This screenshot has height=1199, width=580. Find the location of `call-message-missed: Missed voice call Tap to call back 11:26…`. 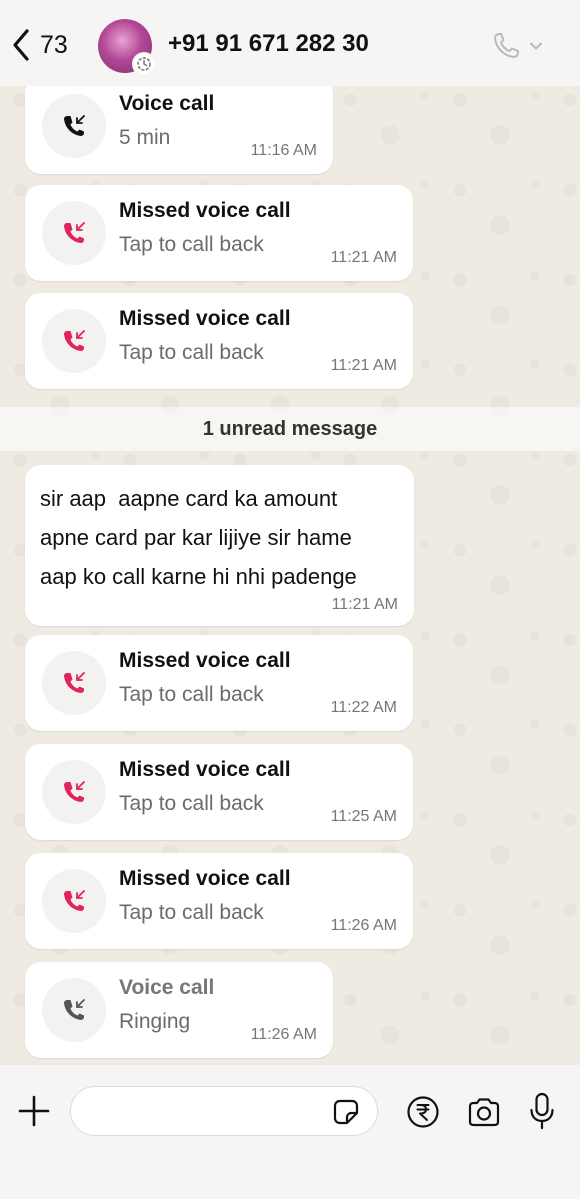

call-message-missed: Missed voice call Tap to call back 11:26… is located at coordinates (219, 901).